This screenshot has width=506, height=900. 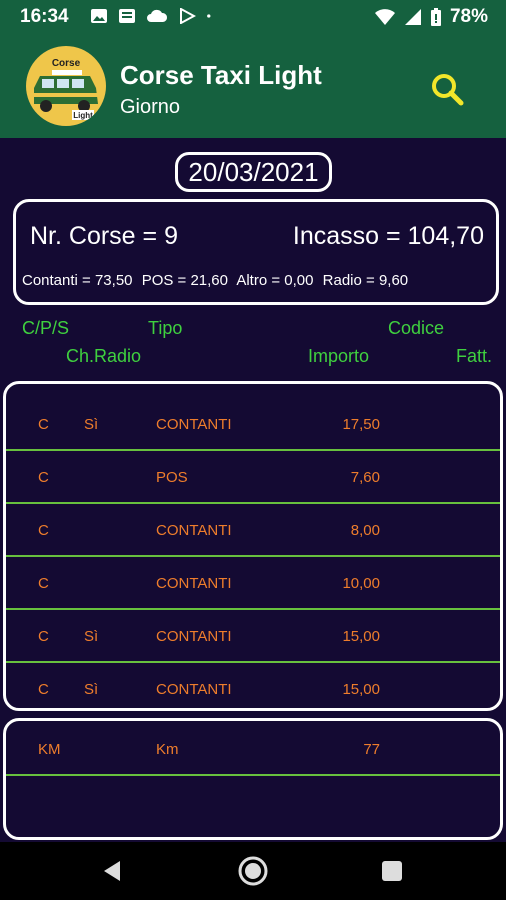 I want to click on row-importo: 10,00, so click(x=361, y=583).